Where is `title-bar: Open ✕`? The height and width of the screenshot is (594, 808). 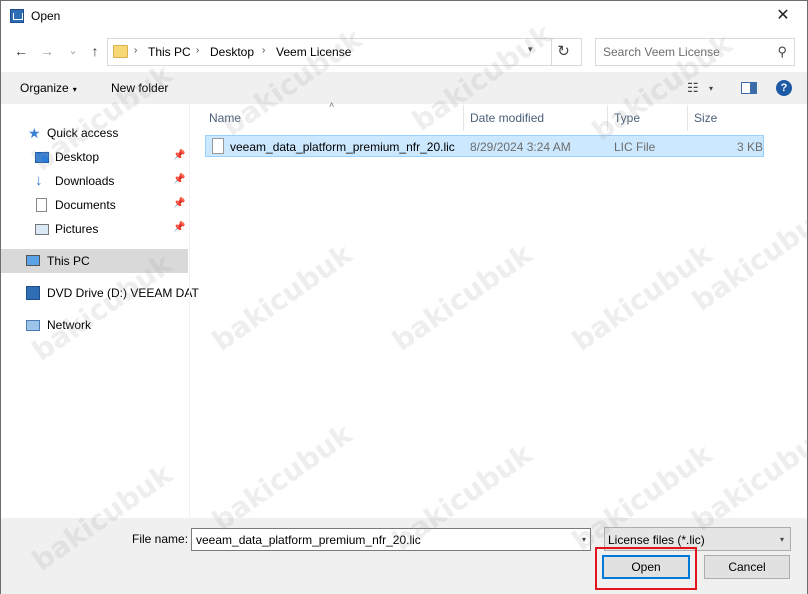 title-bar: Open ✕ is located at coordinates (404, 16).